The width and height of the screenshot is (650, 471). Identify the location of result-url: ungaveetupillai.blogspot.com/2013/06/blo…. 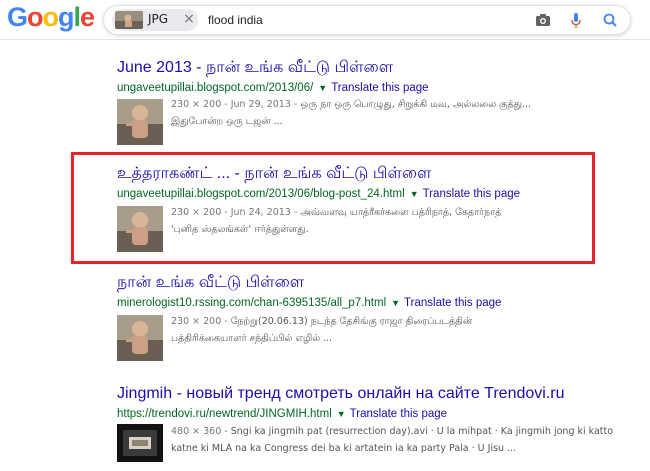
(318, 194).